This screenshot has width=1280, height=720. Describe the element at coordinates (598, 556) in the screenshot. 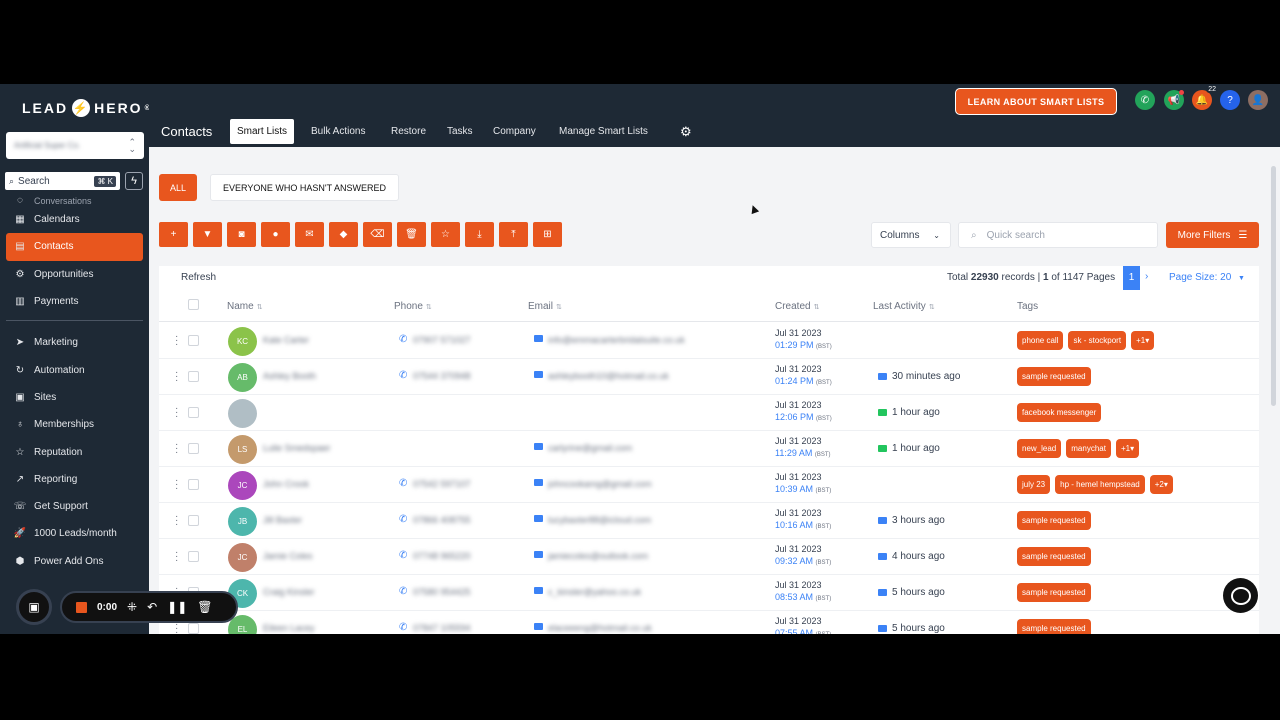

I see `contact-email: jamiecoles@outlook.com` at that location.